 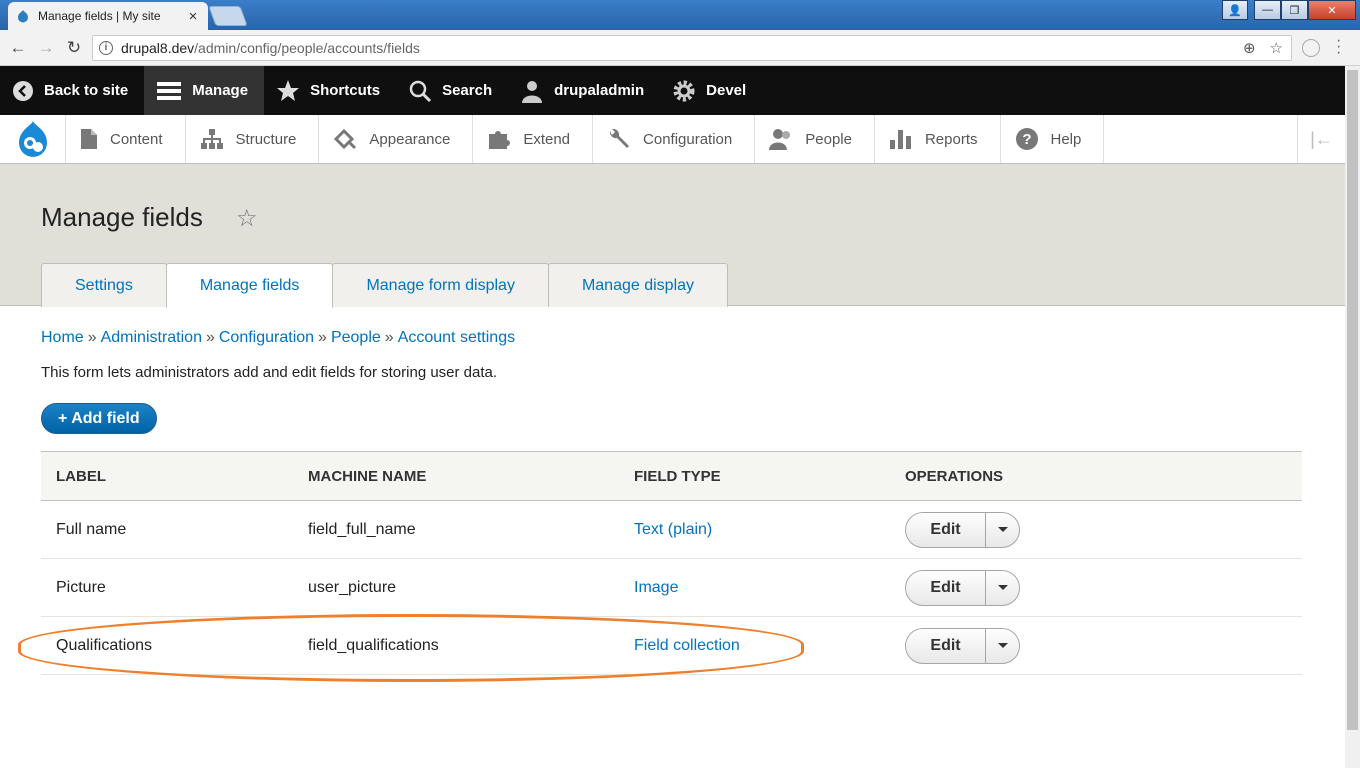 I want to click on column-header-field-type: FIELD TYPE, so click(x=677, y=476).